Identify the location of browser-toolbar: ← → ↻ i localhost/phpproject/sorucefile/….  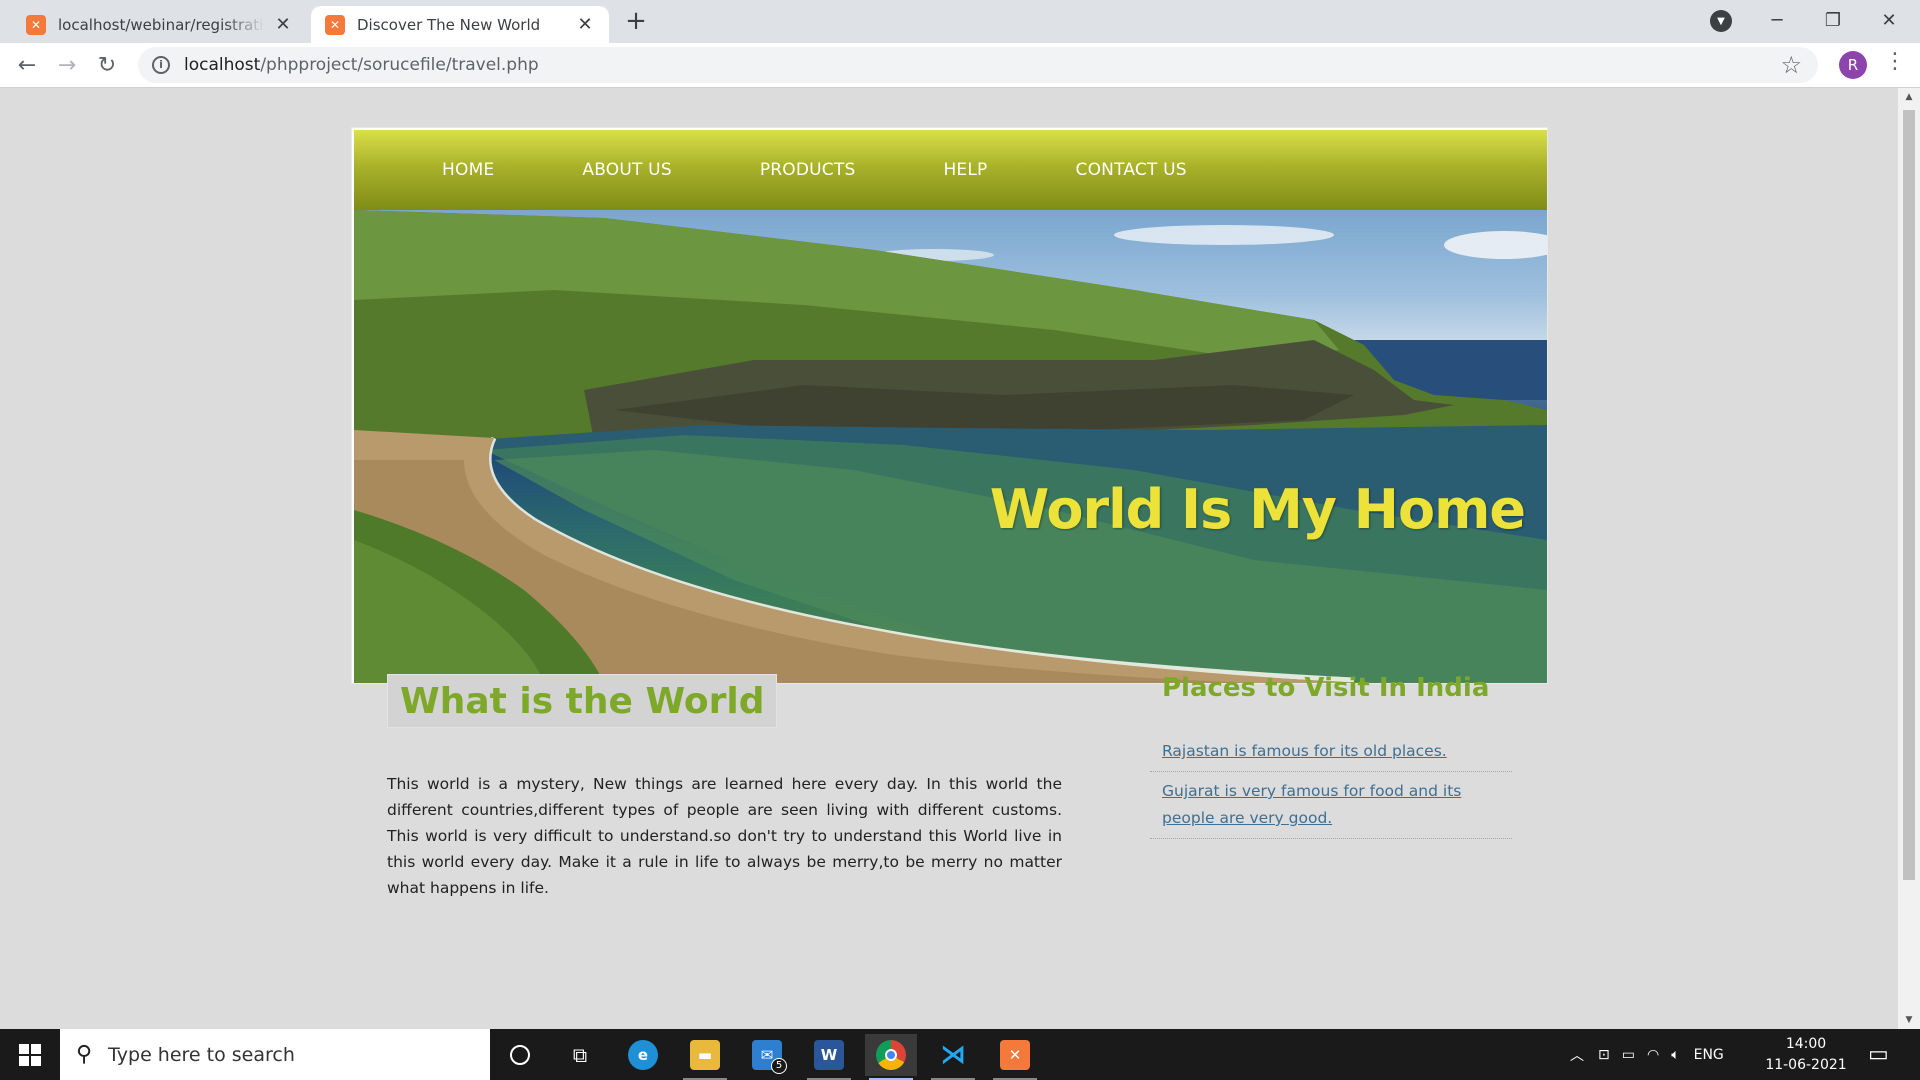
(960, 65).